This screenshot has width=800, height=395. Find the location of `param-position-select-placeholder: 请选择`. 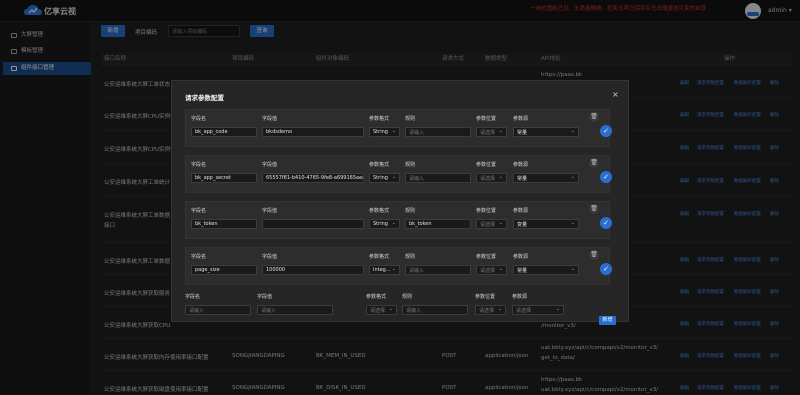

param-position-select-placeholder: 请选择 is located at coordinates (487, 310).